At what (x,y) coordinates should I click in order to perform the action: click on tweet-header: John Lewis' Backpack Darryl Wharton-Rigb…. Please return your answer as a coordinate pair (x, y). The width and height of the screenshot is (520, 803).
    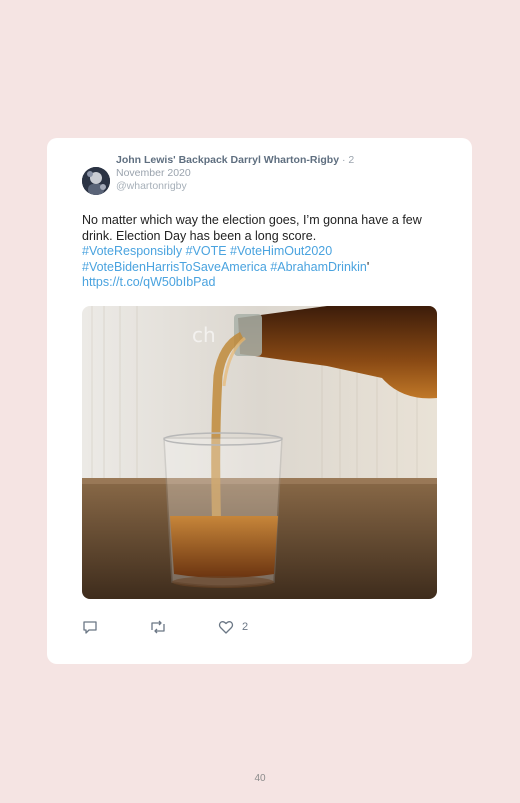
    Looking at the image, I should click on (272, 175).